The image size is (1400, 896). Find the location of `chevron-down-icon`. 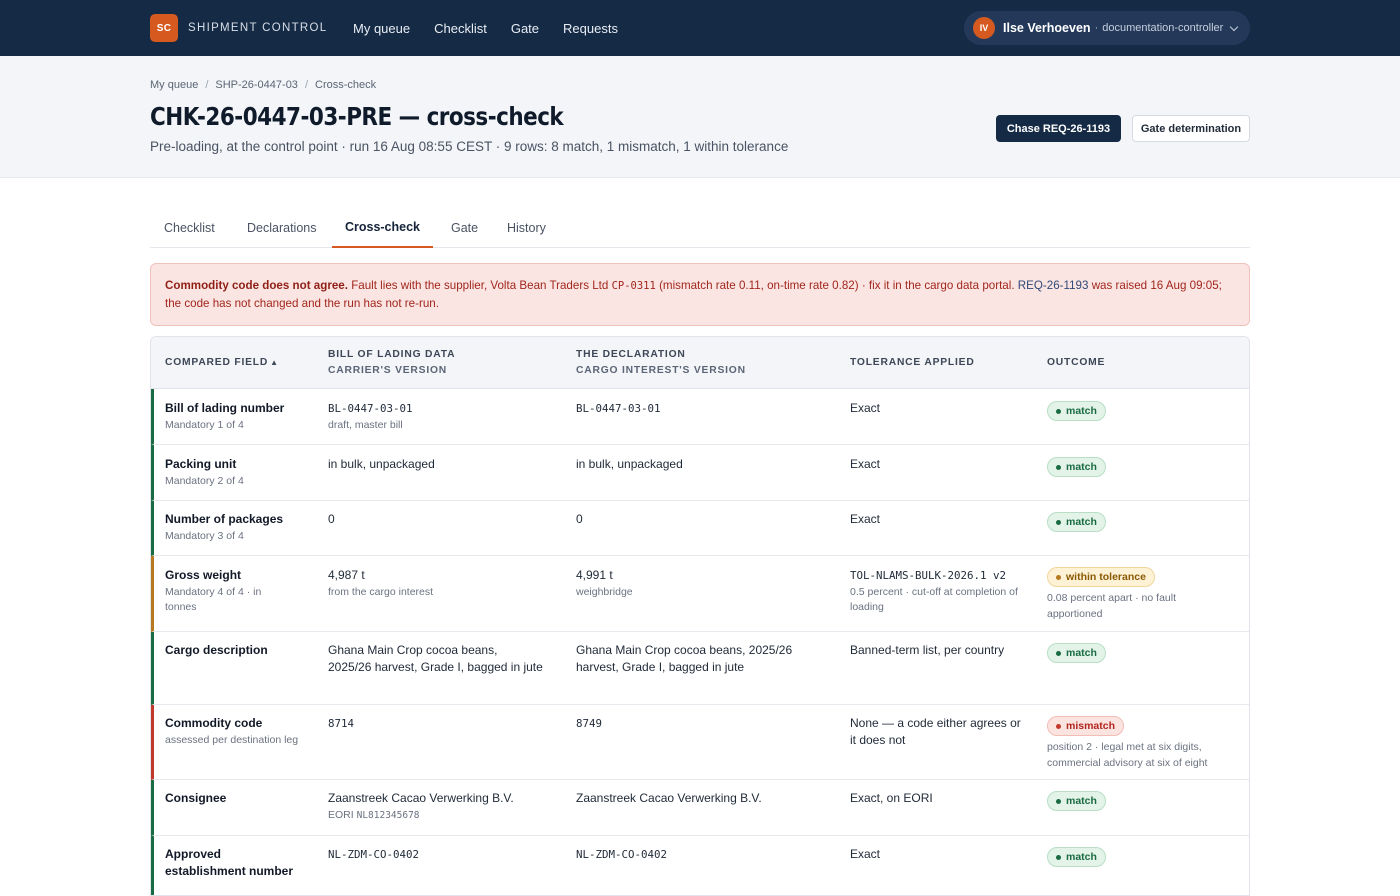

chevron-down-icon is located at coordinates (1234, 26).